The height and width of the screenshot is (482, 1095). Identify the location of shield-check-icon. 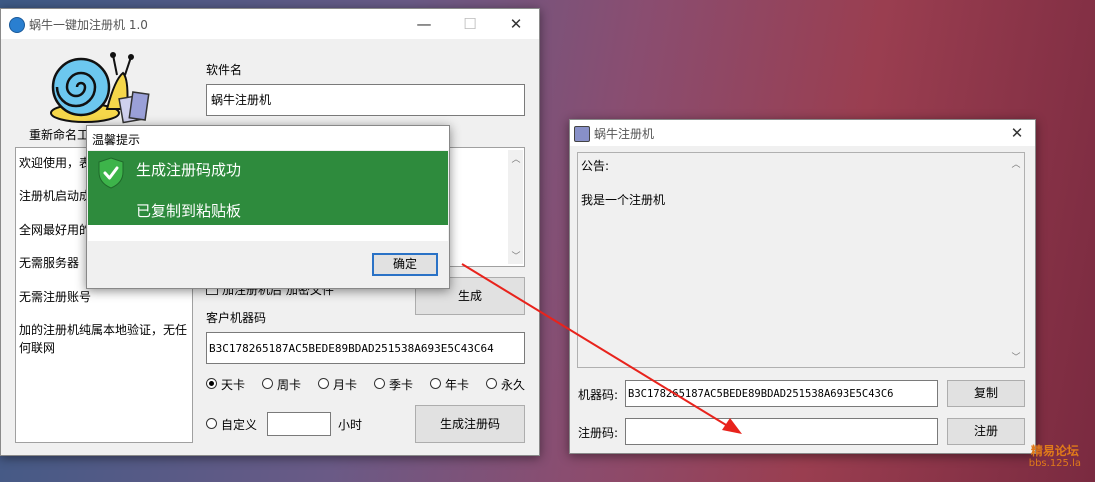
(111, 173).